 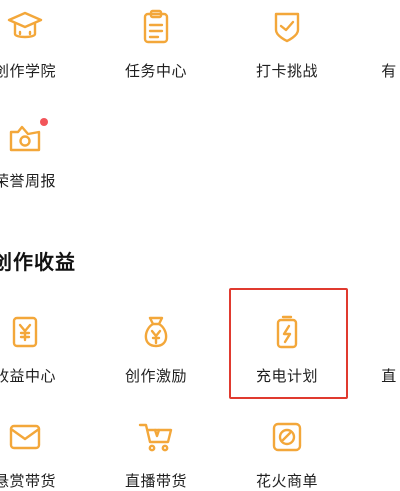 I want to click on money-bag-icon, so click(x=156, y=332).